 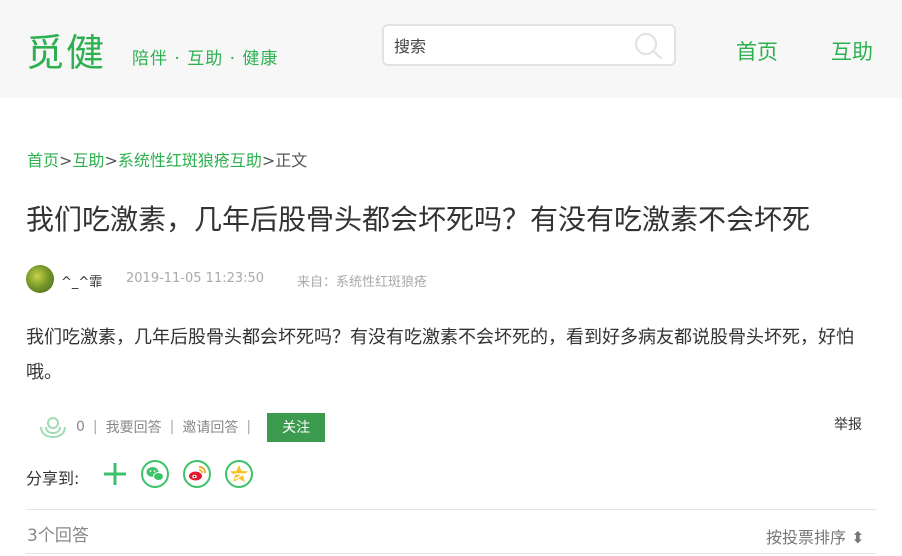 I want to click on site-logo: 觅健, so click(x=66, y=49).